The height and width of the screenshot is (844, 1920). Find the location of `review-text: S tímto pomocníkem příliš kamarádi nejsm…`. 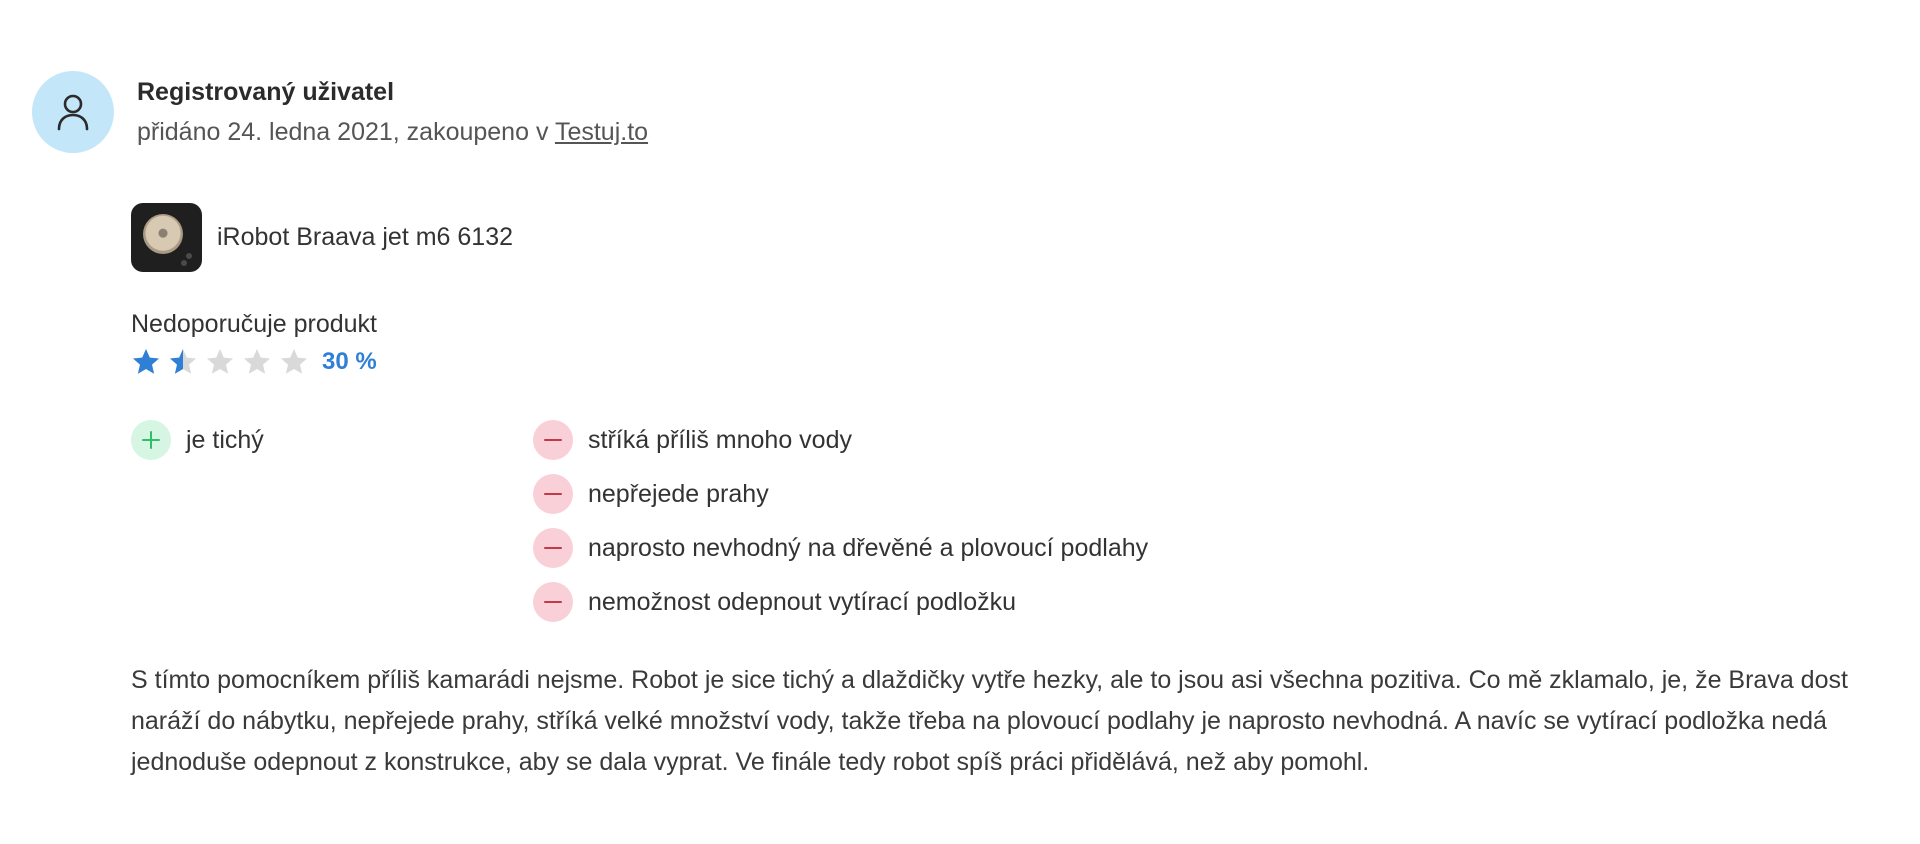

review-text: S tímto pomocníkem příliš kamarádi nejsm… is located at coordinates (989, 721).